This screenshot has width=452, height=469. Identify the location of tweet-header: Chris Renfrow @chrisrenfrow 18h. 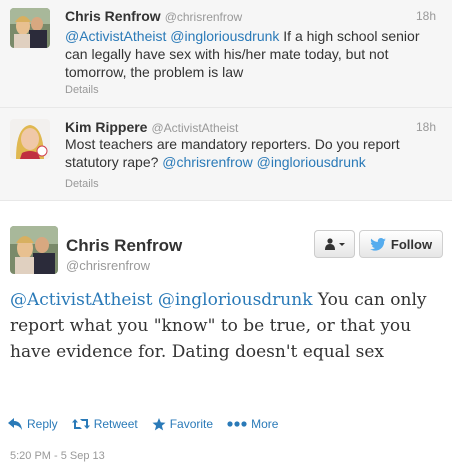
(254, 17).